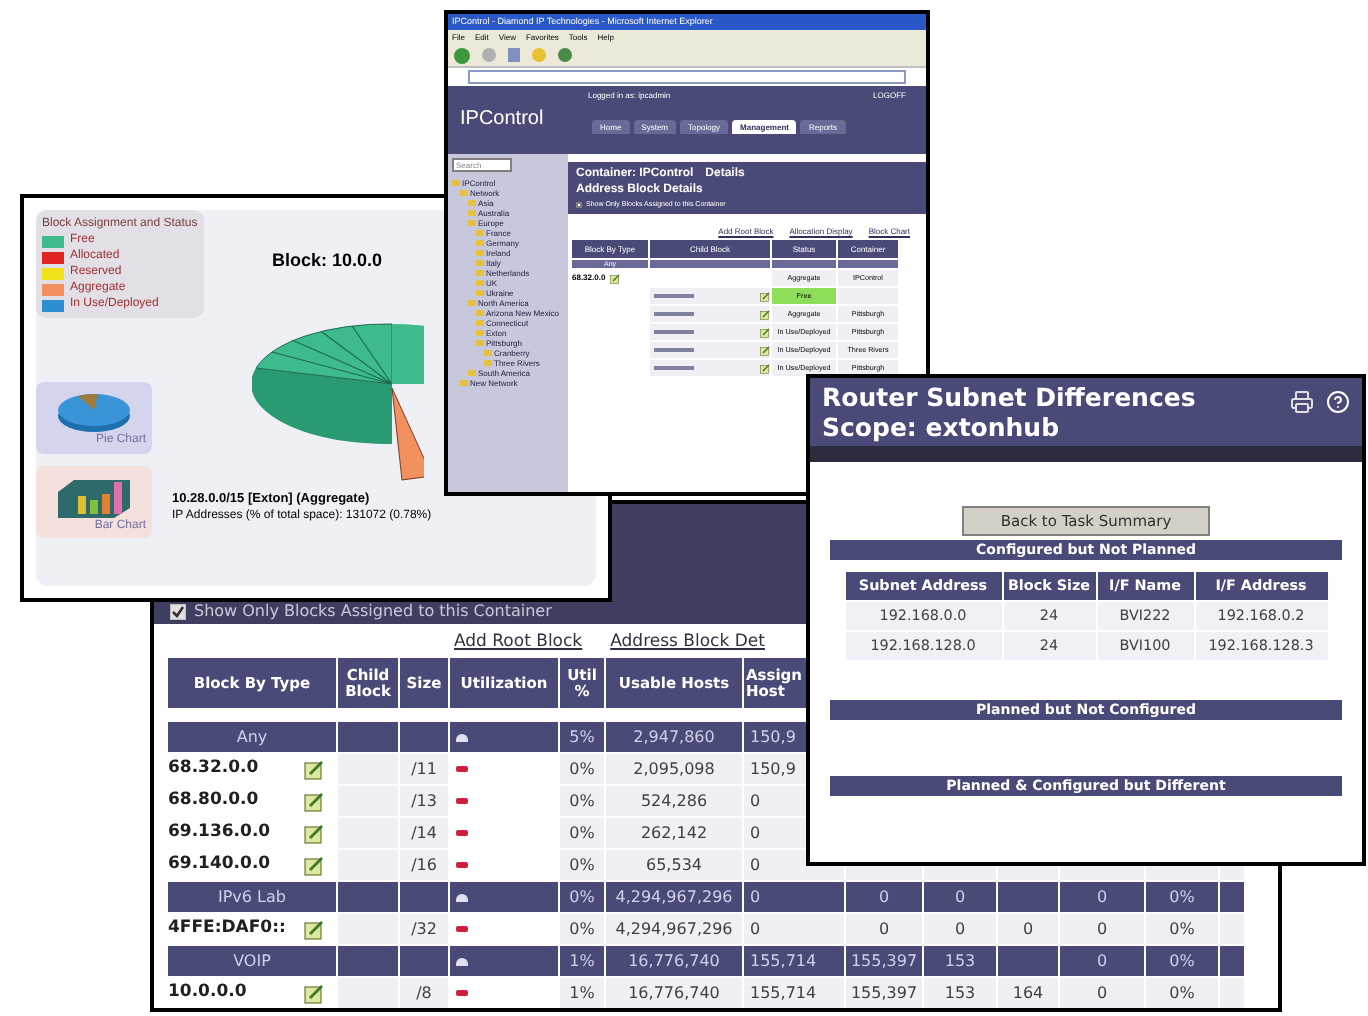 This screenshot has width=1368, height=1016. What do you see at coordinates (1028, 993) in the screenshot?
I see `table-cell: 164` at bounding box center [1028, 993].